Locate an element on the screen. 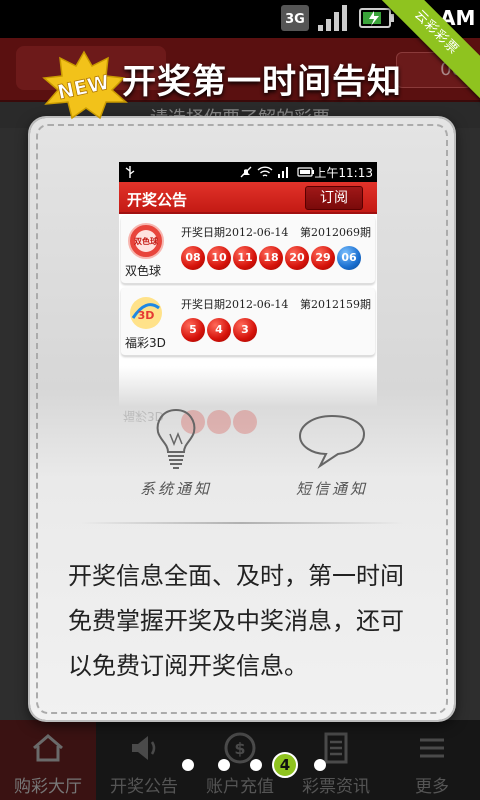  notification-label: 系统通知 is located at coordinates (175, 489).